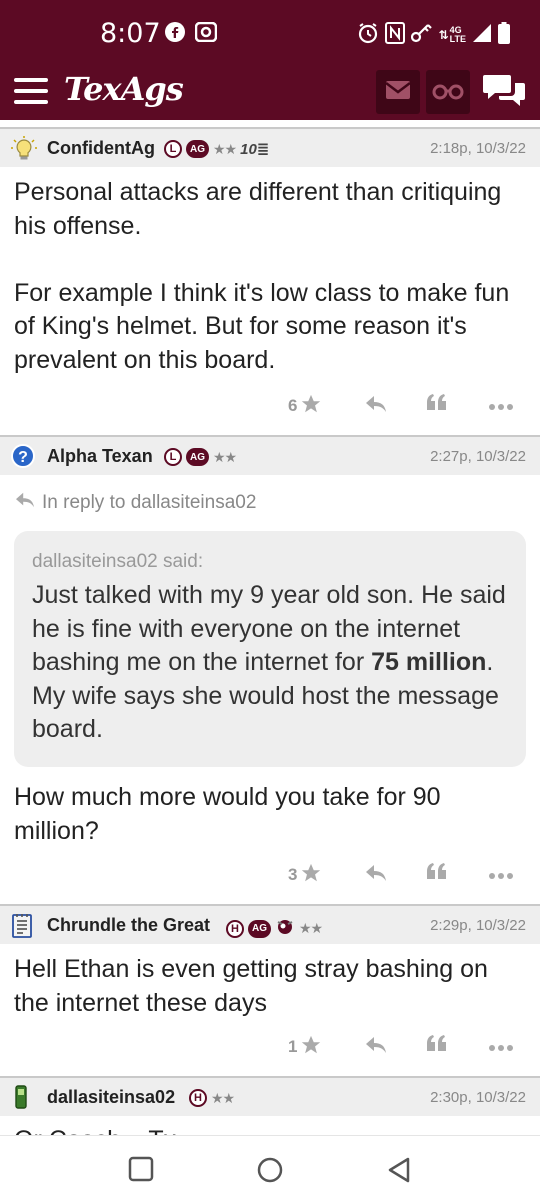 The image size is (540, 1200). I want to click on post-time: 2:27p, 10/3/22, so click(478, 456).